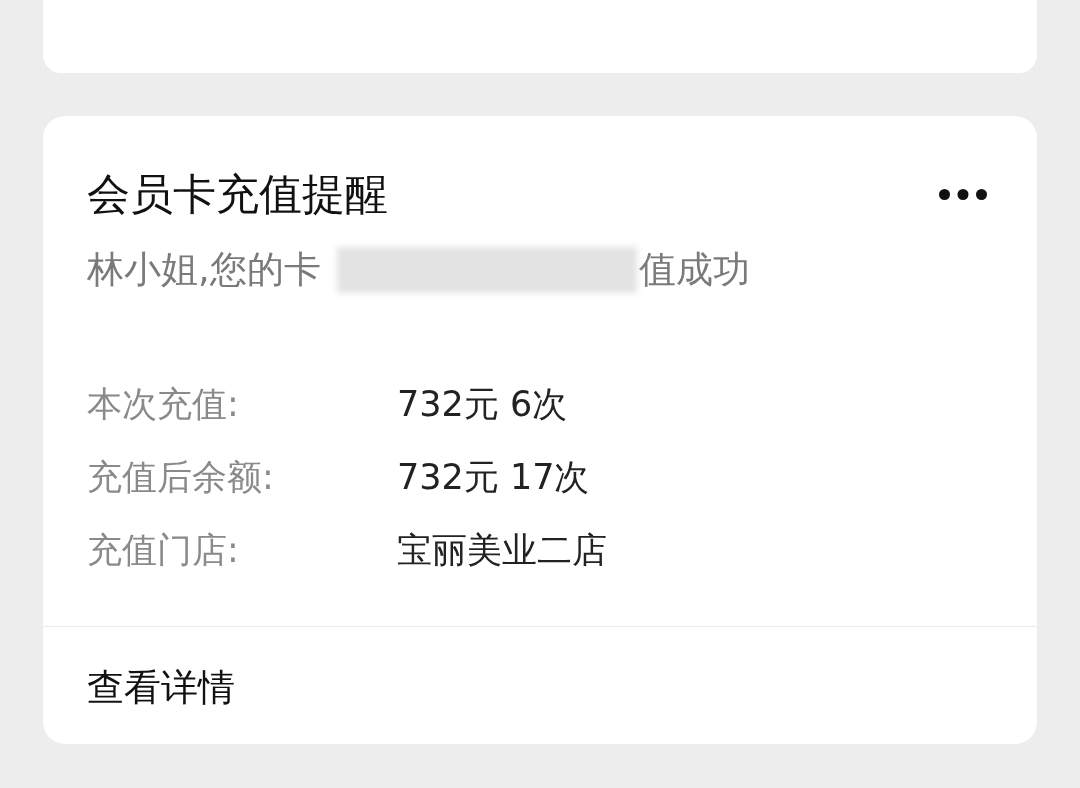 The height and width of the screenshot is (788, 1080). What do you see at coordinates (204, 270) in the screenshot?
I see `message-text: 林小姐,您的卡` at bounding box center [204, 270].